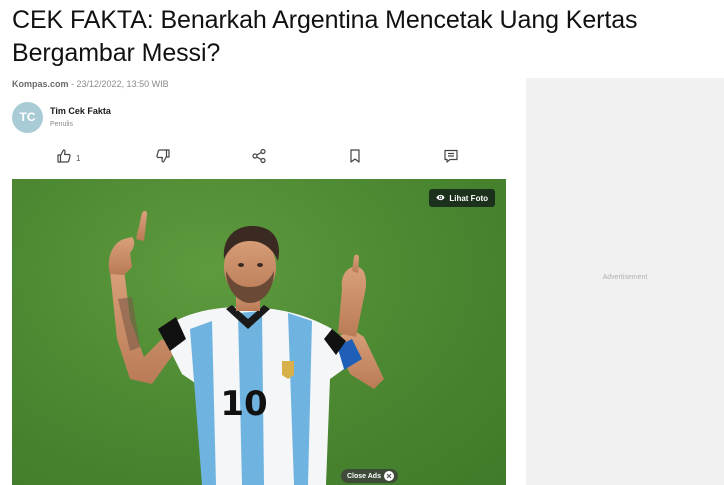 Image resolution: width=724 pixels, height=485 pixels. I want to click on author-role: Penulis, so click(61, 124).